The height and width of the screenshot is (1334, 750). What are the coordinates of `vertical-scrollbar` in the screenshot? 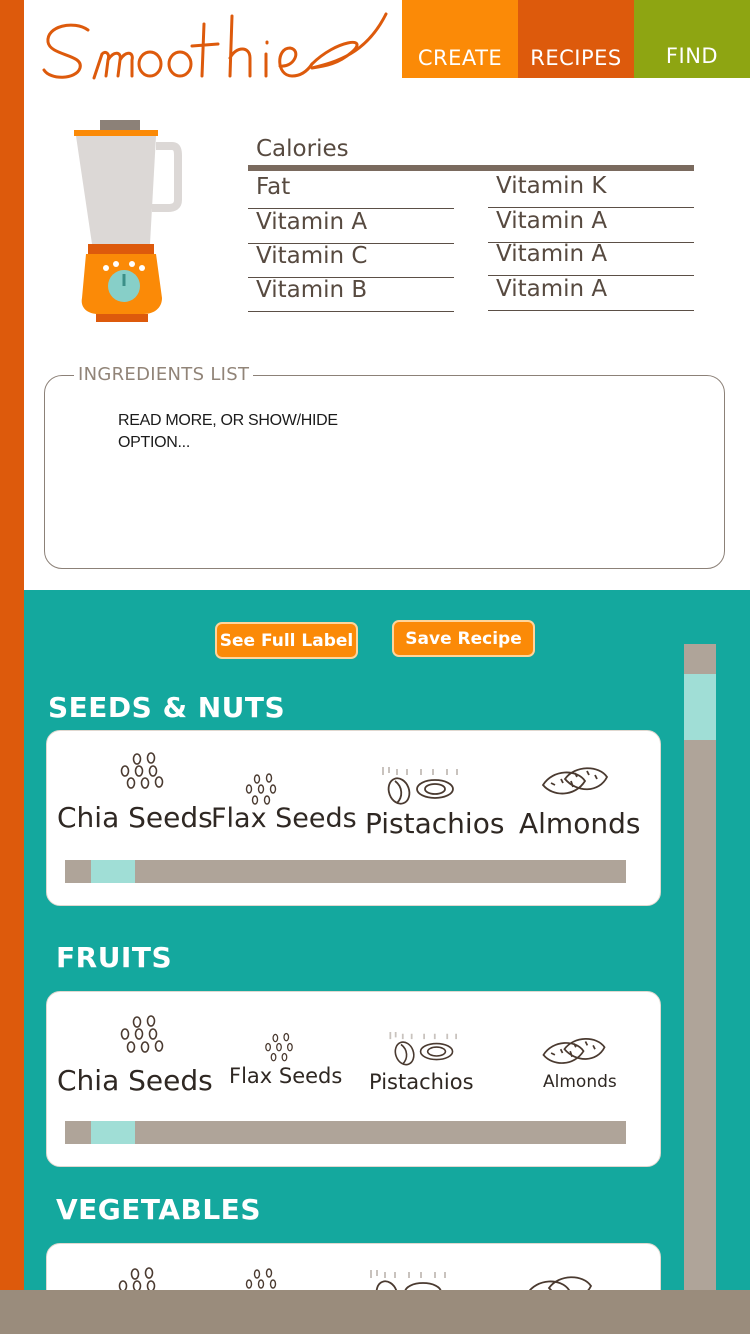 It's located at (700, 969).